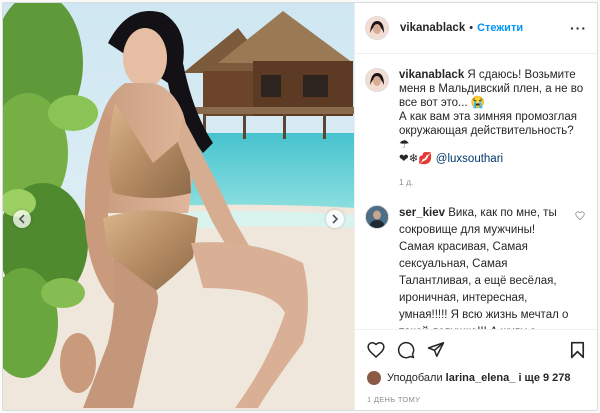 This screenshot has height=413, width=600. Describe the element at coordinates (469, 159) in the screenshot. I see `mention-link: @luxsouthari` at that location.